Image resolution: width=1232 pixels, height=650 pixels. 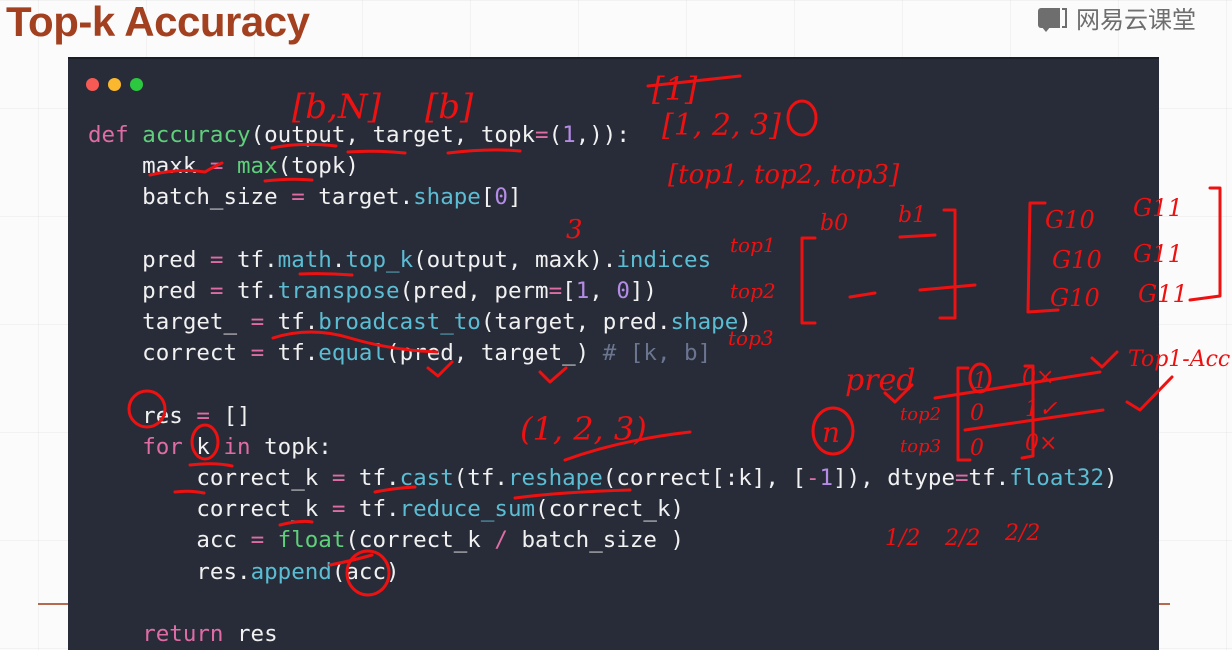 What do you see at coordinates (393, 135) in the screenshot?
I see `code-token: (output, target, topk` at bounding box center [393, 135].